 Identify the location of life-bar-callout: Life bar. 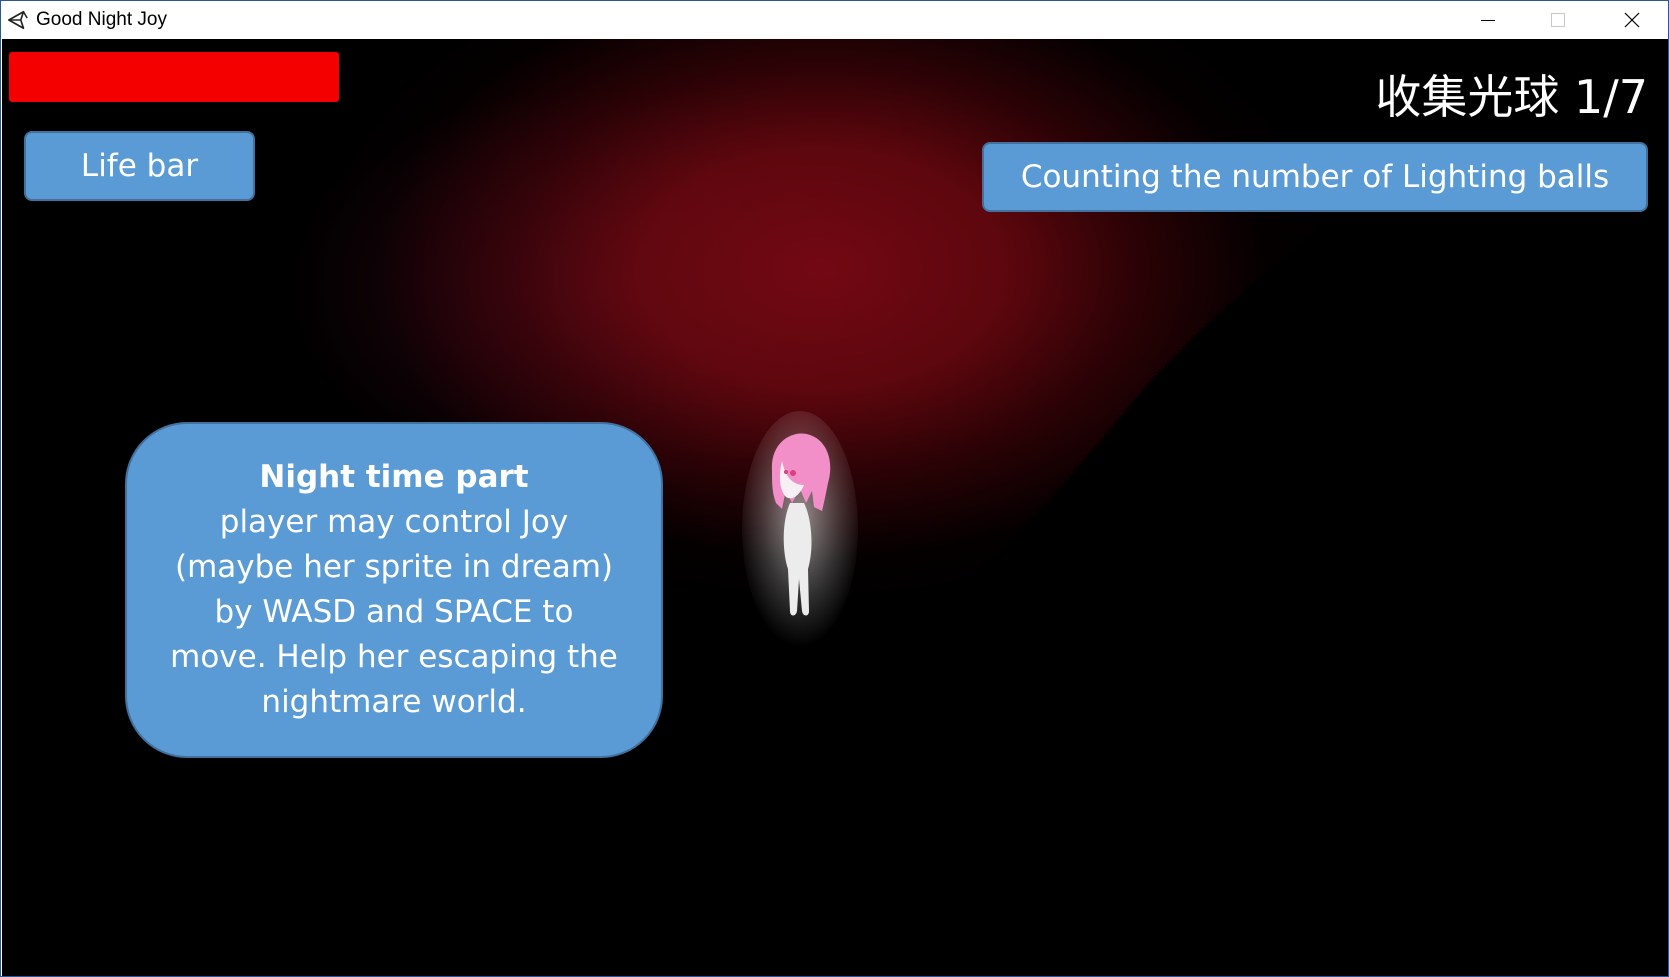
(139, 166).